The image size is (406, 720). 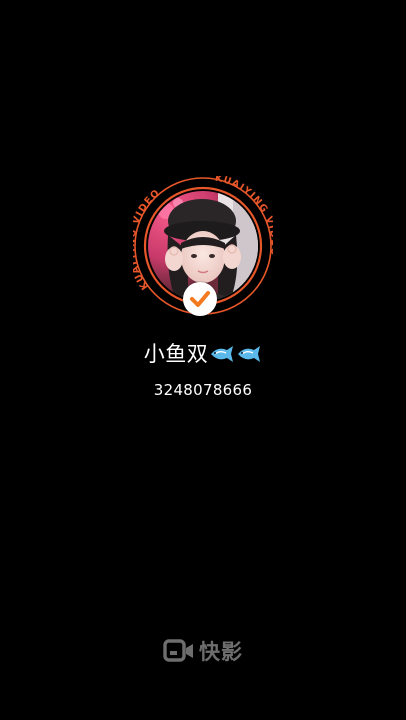 What do you see at coordinates (221, 652) in the screenshot?
I see `brand-name: 快影` at bounding box center [221, 652].